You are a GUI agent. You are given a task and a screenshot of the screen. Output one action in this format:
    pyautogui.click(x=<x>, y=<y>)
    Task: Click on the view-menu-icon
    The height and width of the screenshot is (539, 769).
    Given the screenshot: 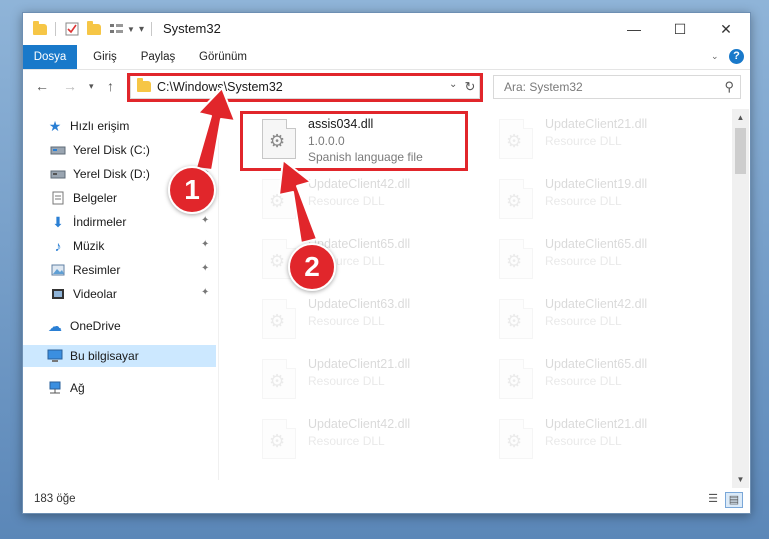 What is the action you would take?
    pyautogui.click(x=117, y=29)
    